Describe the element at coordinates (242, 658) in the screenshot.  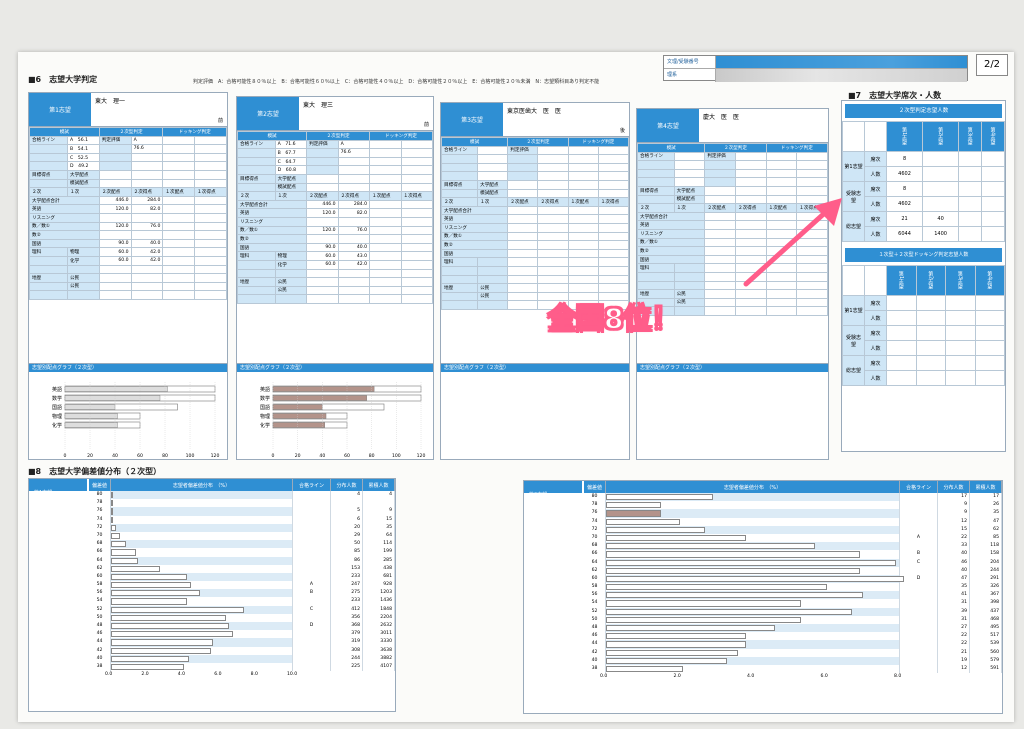
I see `dist-row: 40 244 3882` at that location.